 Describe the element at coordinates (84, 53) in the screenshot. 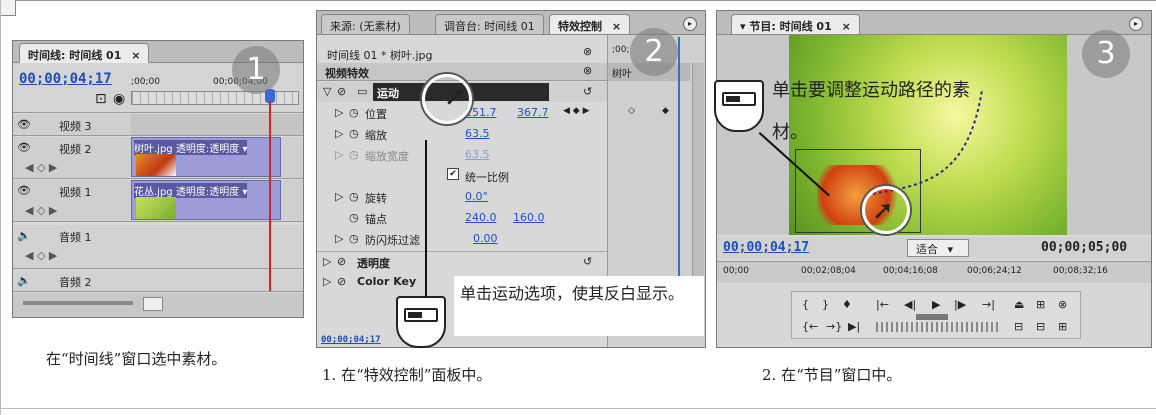

I see `tab-timeline: 时间线: 时间线 01 ×` at that location.